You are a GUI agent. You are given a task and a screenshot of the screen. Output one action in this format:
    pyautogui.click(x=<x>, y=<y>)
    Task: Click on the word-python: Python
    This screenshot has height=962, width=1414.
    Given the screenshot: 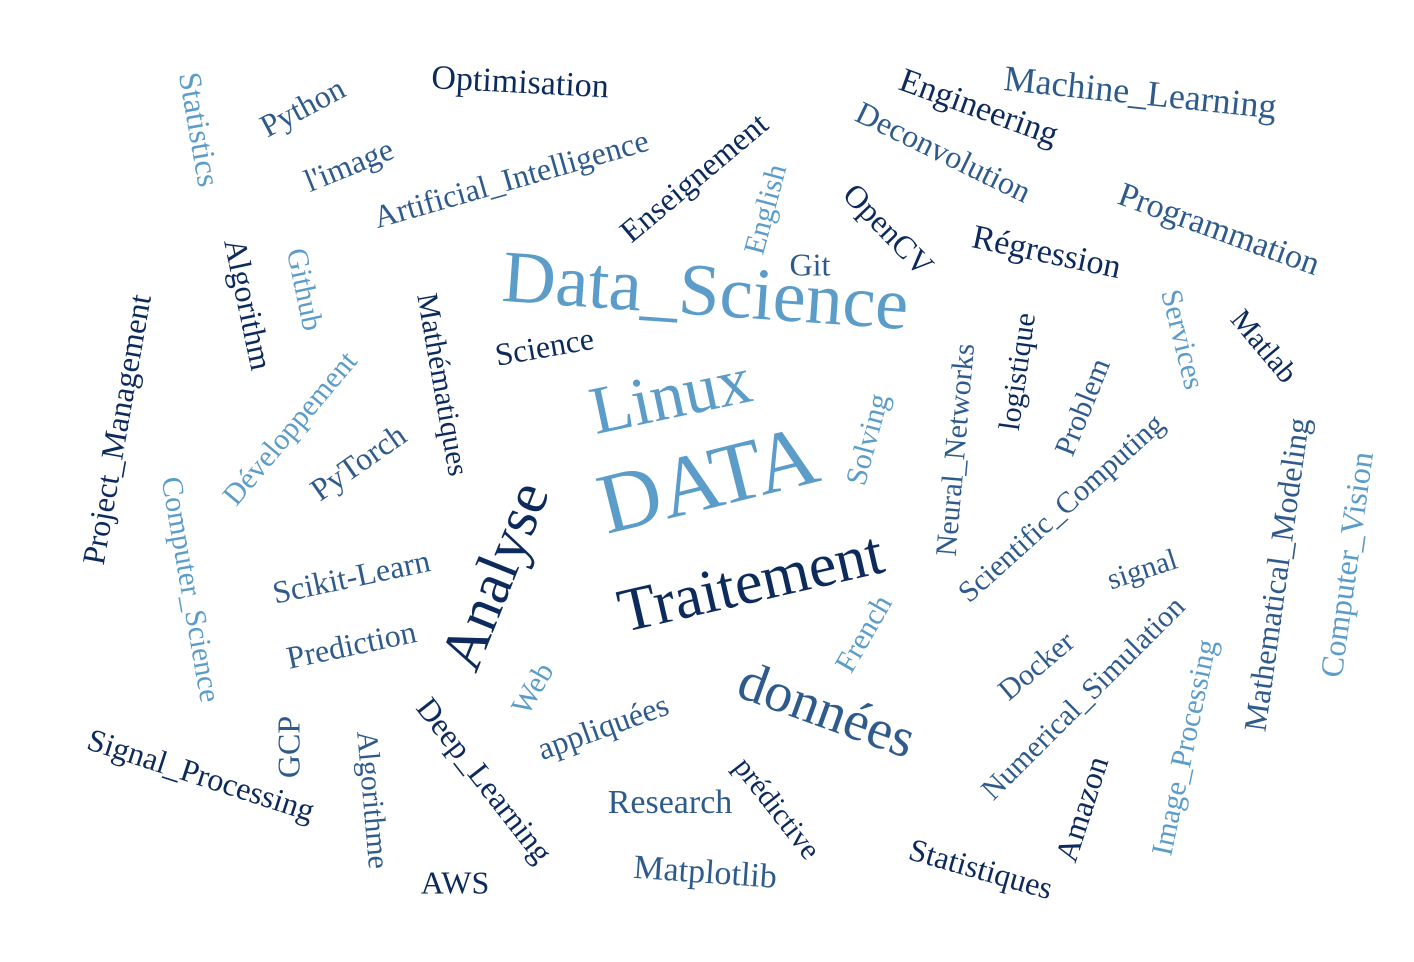 What is the action you would take?
    pyautogui.click(x=302, y=107)
    